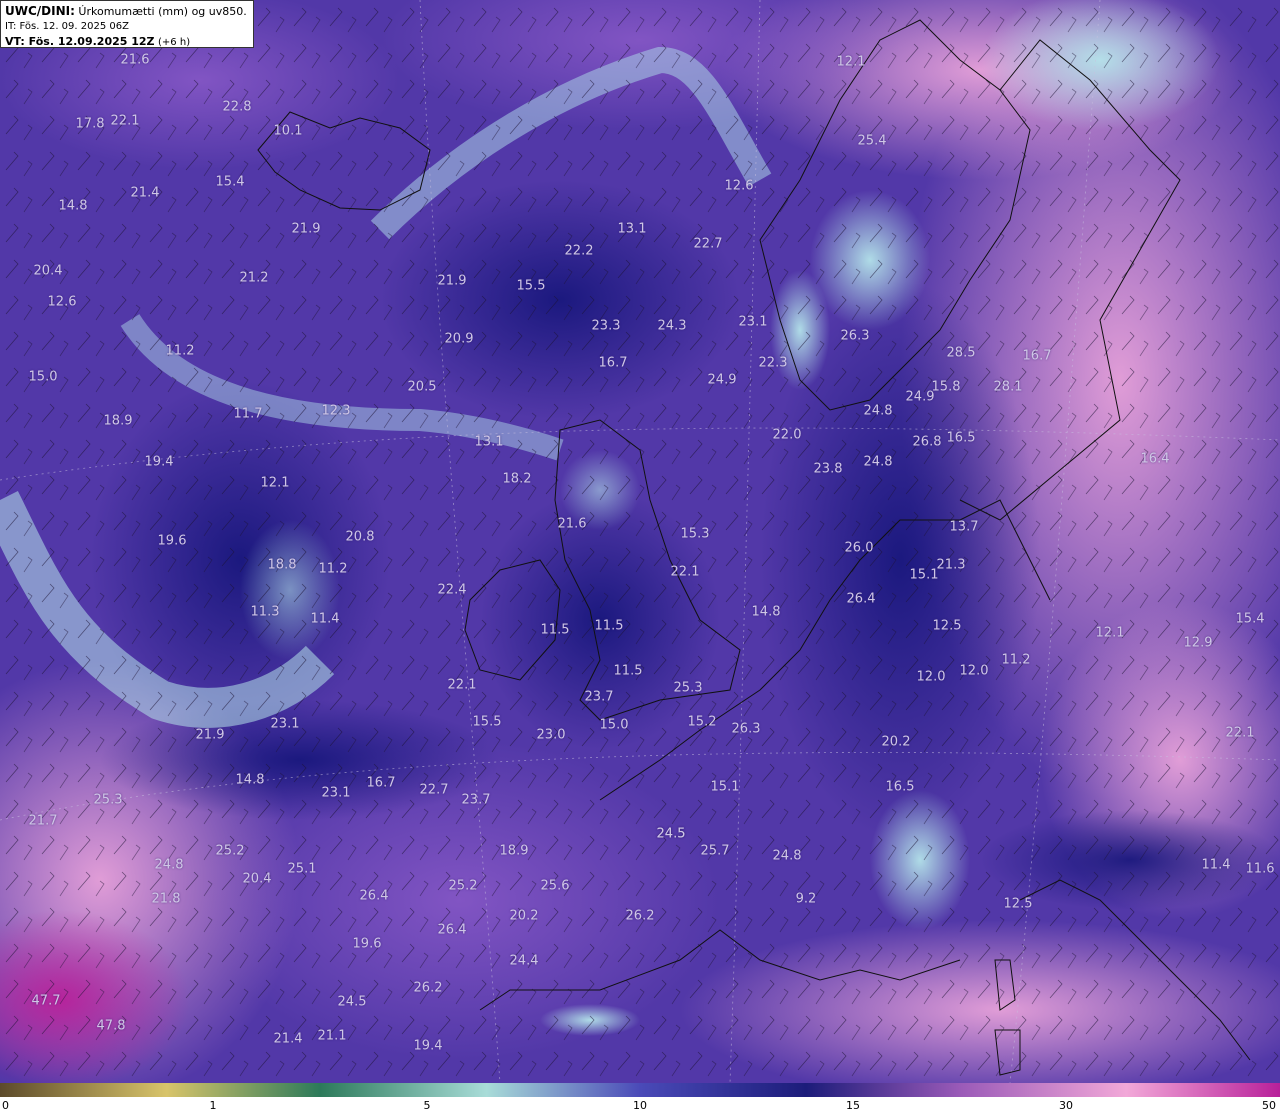 This screenshot has width=1280, height=1115. Describe the element at coordinates (859, 548) in the screenshot. I see `value-label: 26.0` at that location.